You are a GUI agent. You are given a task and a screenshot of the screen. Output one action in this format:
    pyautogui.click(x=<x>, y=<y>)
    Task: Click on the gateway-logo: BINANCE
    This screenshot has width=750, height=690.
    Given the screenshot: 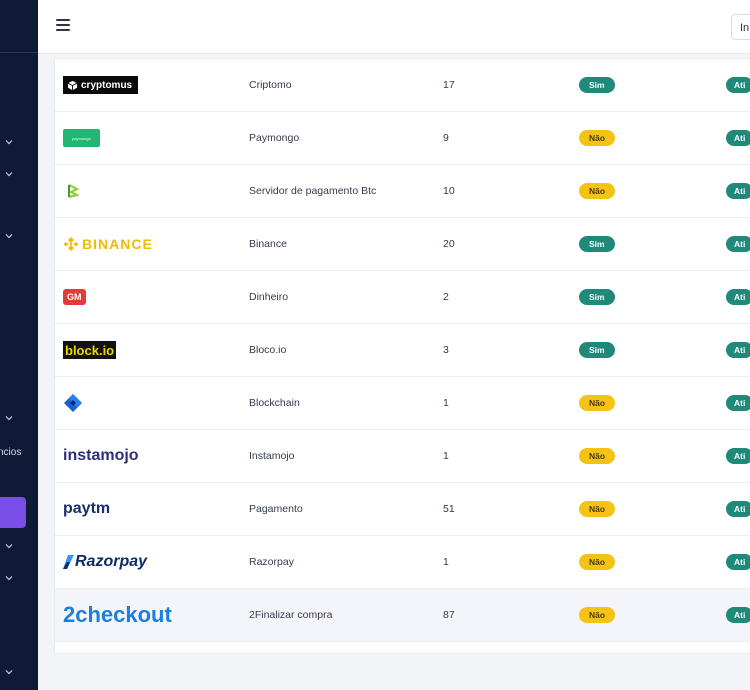 What is the action you would take?
    pyautogui.click(x=108, y=244)
    